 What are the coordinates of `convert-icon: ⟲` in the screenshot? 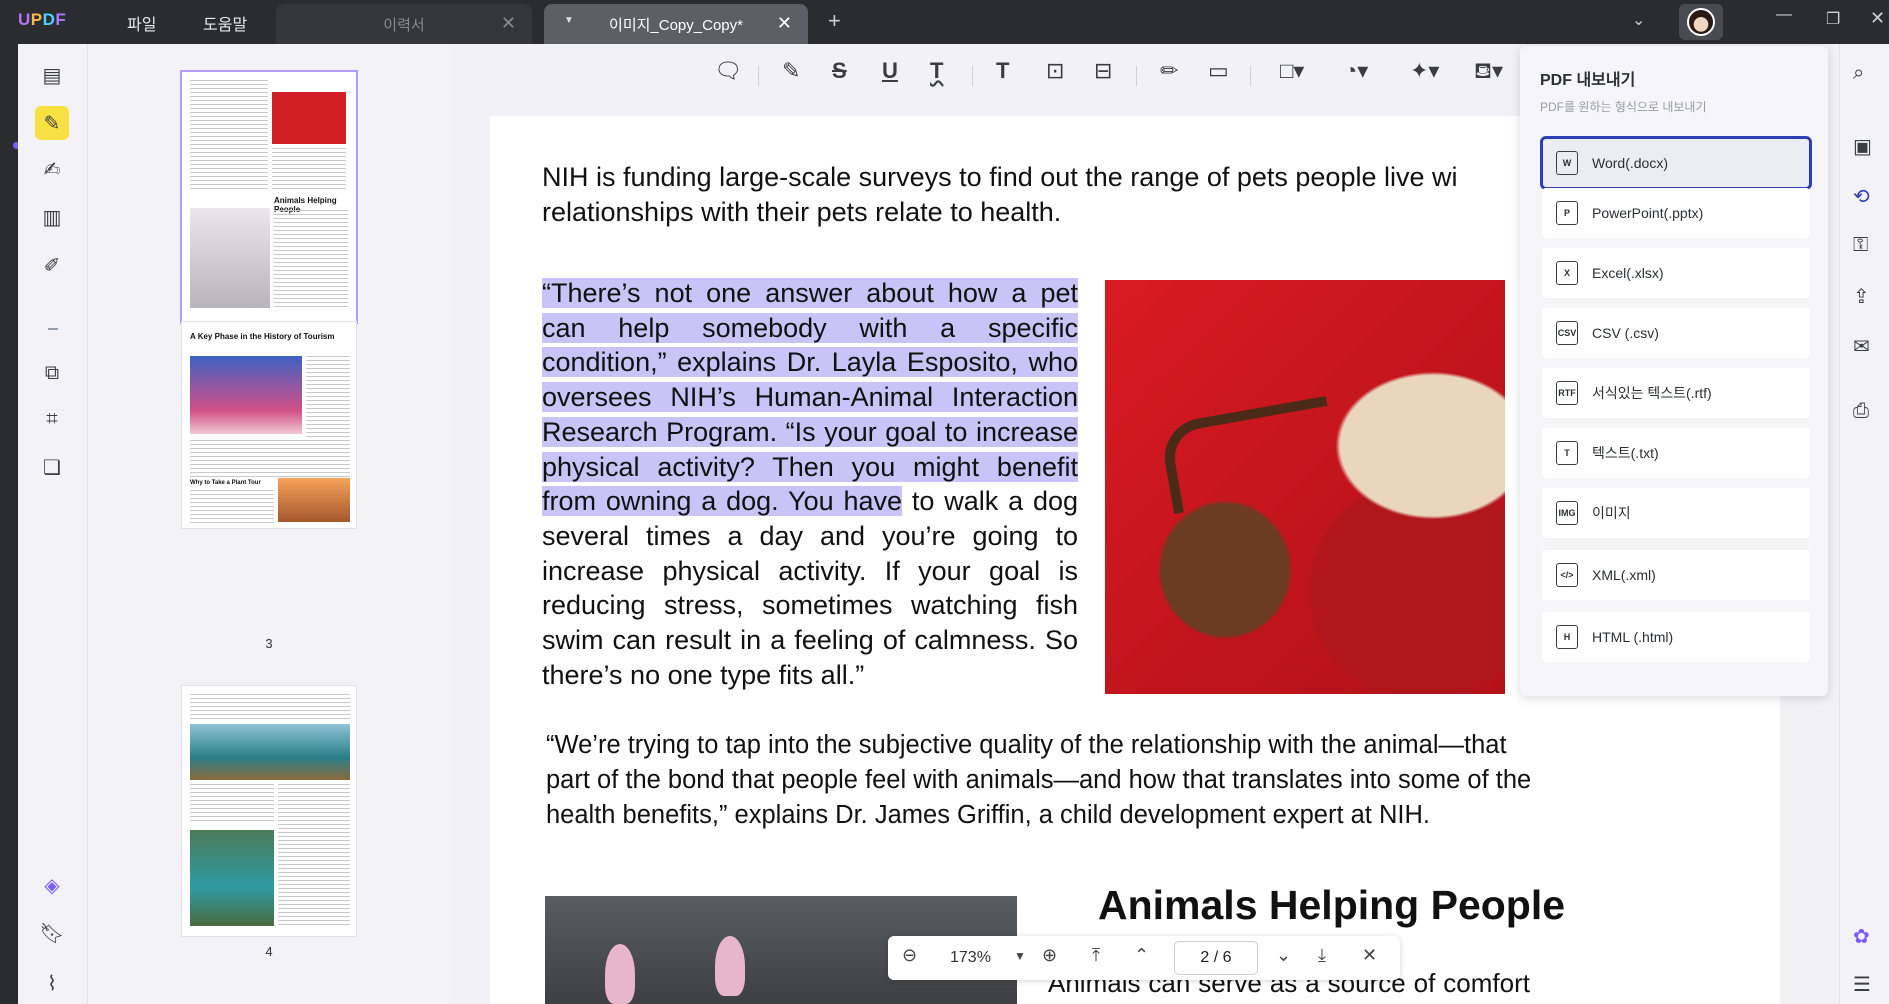 It's located at (1861, 196).